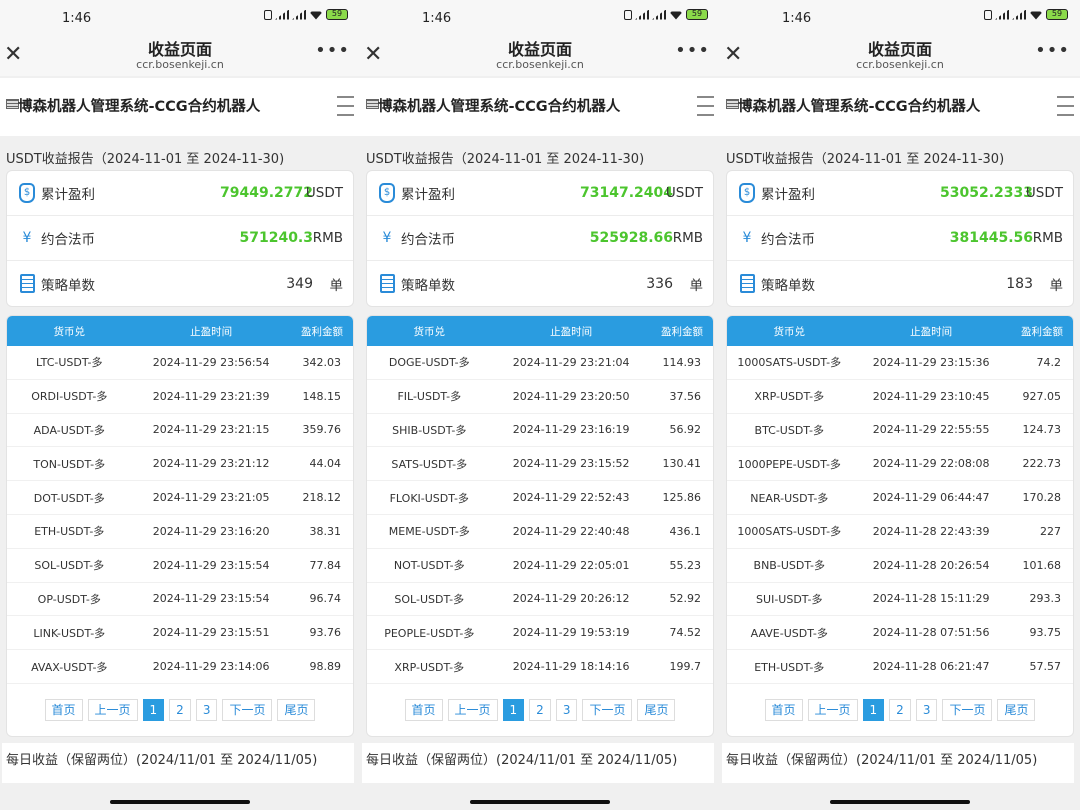  Describe the element at coordinates (69, 397) in the screenshot. I see `cell-coin: ORDI-USDT-多` at that location.